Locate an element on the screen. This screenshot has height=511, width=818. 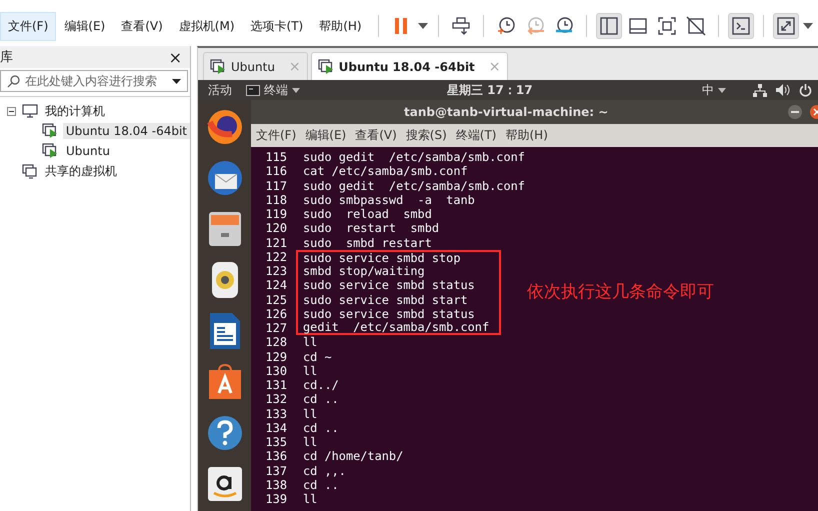
history-number: 125 is located at coordinates (275, 299).